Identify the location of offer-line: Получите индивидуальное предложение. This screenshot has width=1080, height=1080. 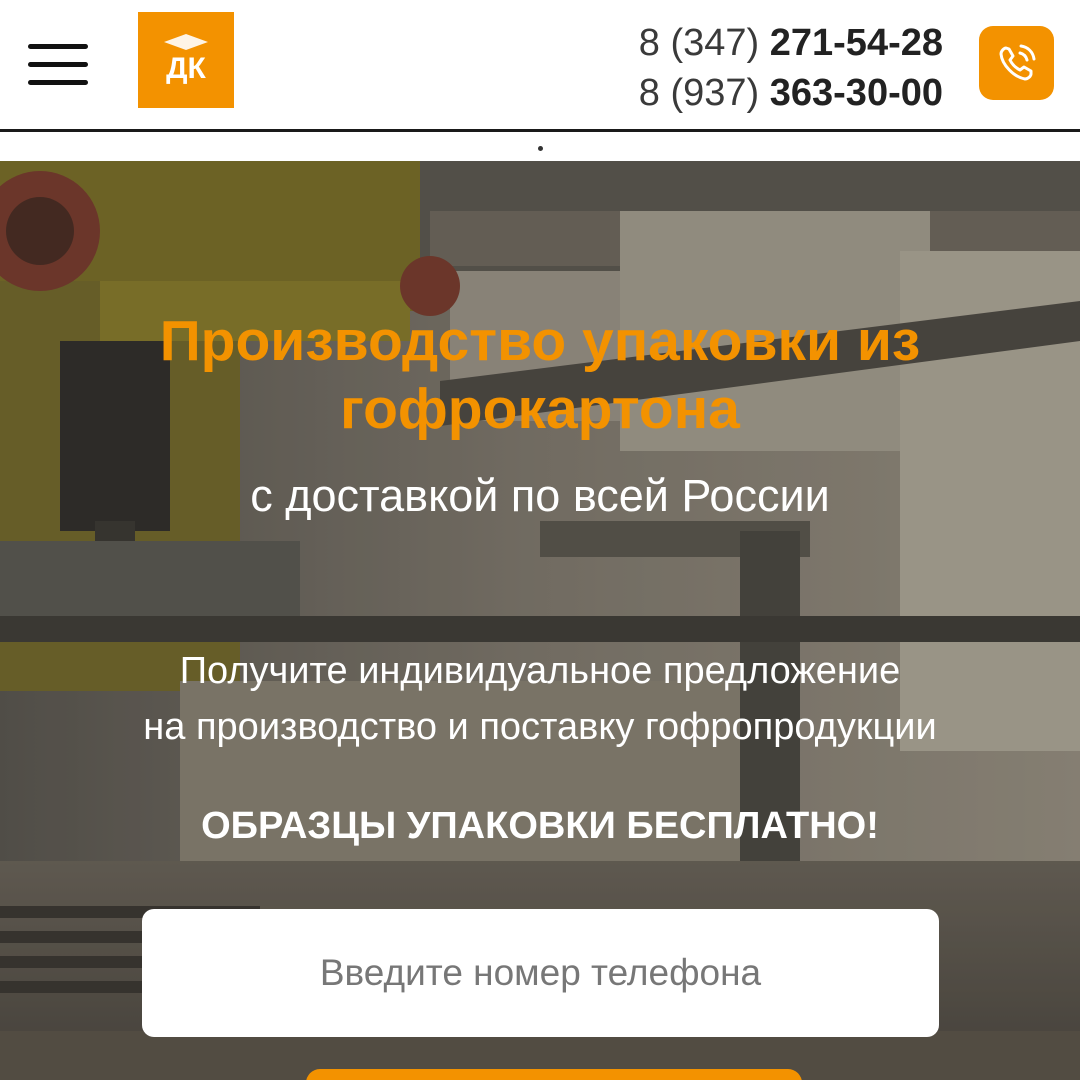
(540, 671).